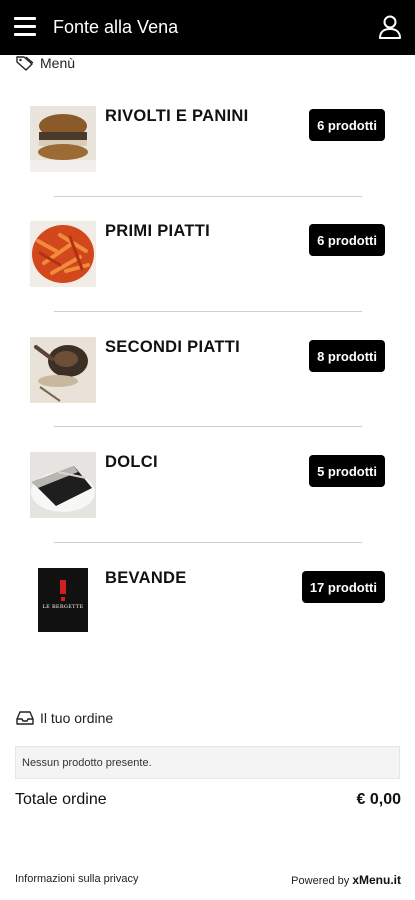 The image size is (415, 900). I want to click on category-row-dolci: DOLCI 5 prodotti, so click(207, 509).